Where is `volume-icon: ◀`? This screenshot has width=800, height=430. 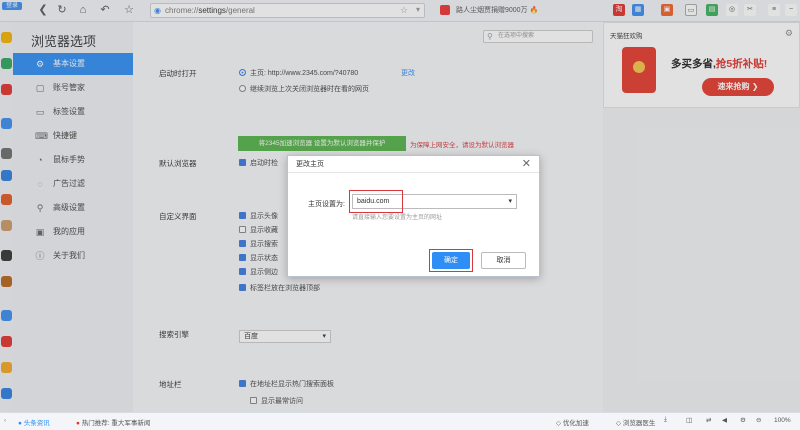
volume-icon: ◀ is located at coordinates (724, 420).